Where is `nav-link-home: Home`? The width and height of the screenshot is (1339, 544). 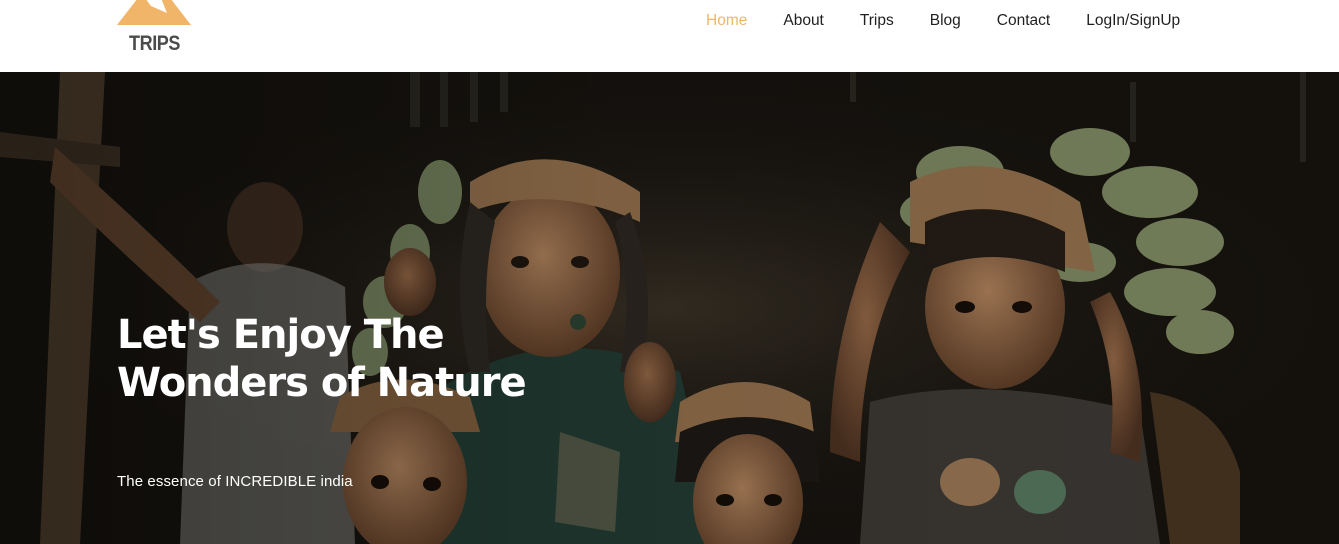
nav-link-home: Home is located at coordinates (726, 21).